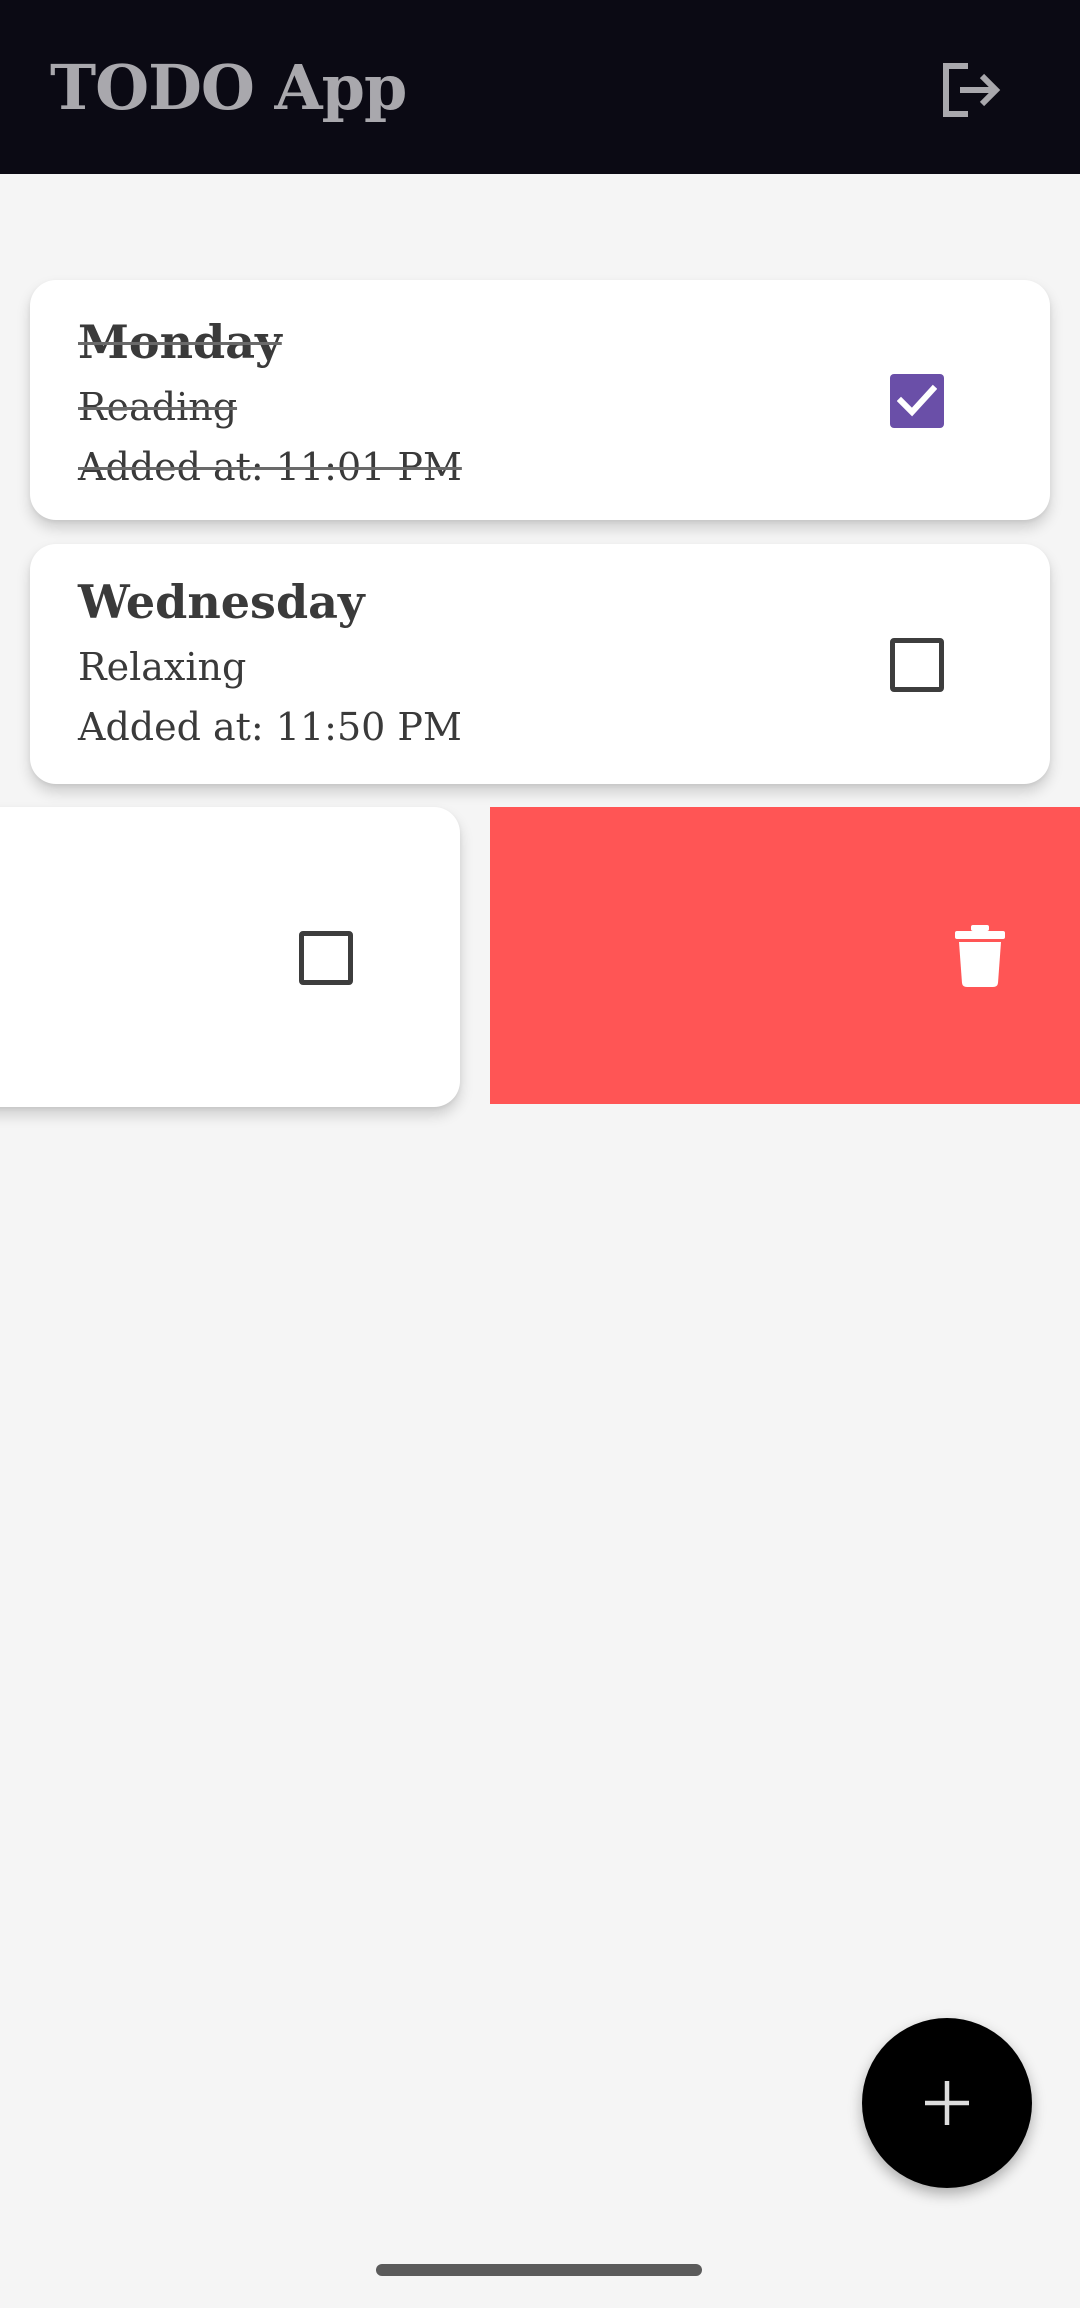  Describe the element at coordinates (540, 87) in the screenshot. I see `app-bar: TODO App` at that location.